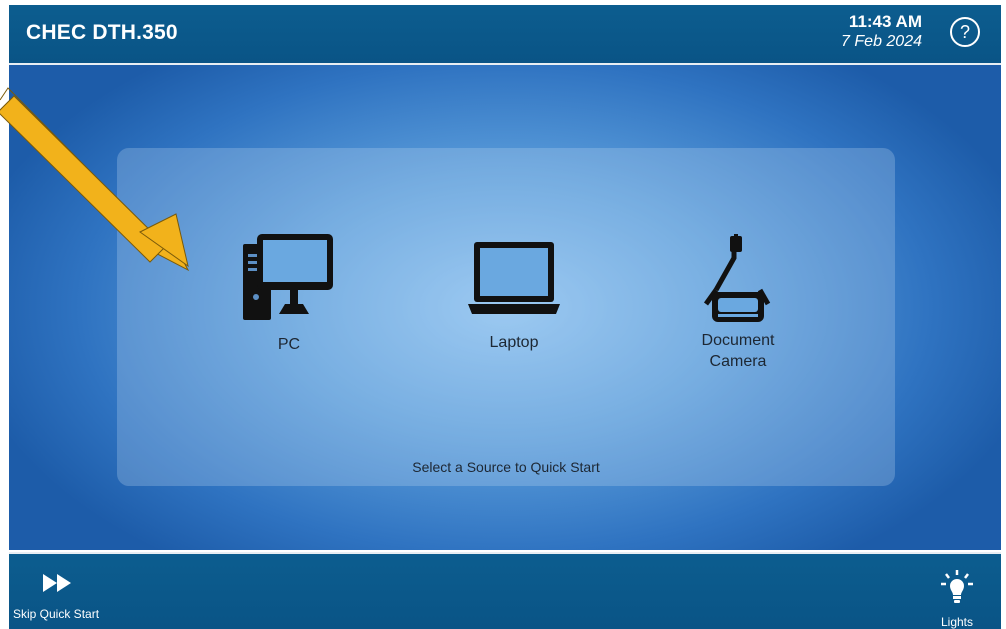 This screenshot has height=629, width=1006. What do you see at coordinates (506, 467) in the screenshot?
I see `quick-start-prompt: Select a Source to Quick Start` at bounding box center [506, 467].